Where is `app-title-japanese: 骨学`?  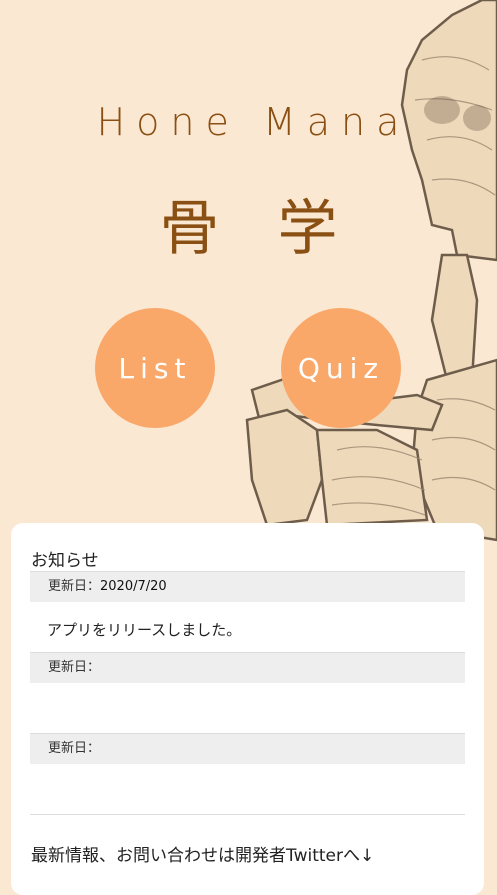
app-title-japanese: 骨学 is located at coordinates (277, 229).